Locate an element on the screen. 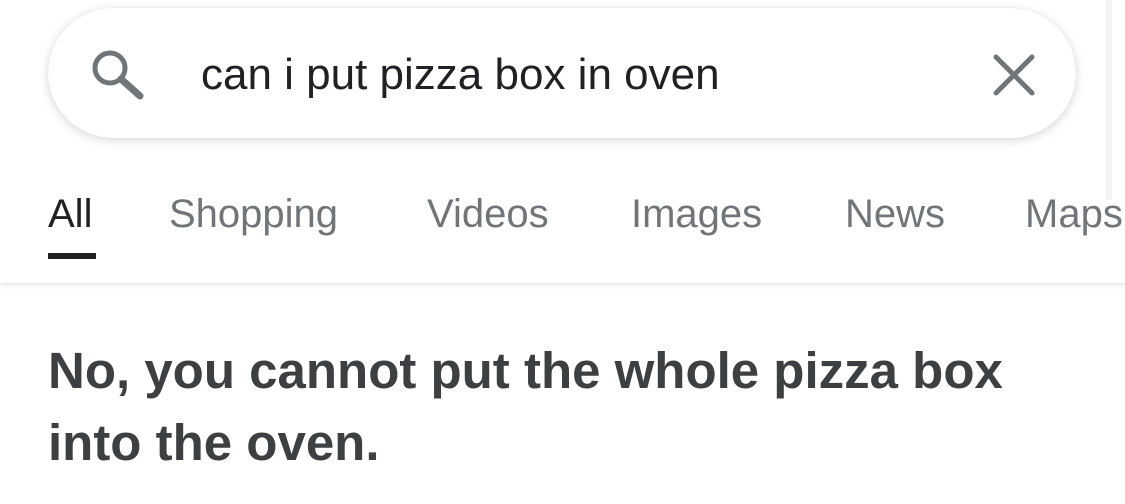 This screenshot has height=504, width=1125. search-input: can i put pizza box in oven is located at coordinates (460, 75).